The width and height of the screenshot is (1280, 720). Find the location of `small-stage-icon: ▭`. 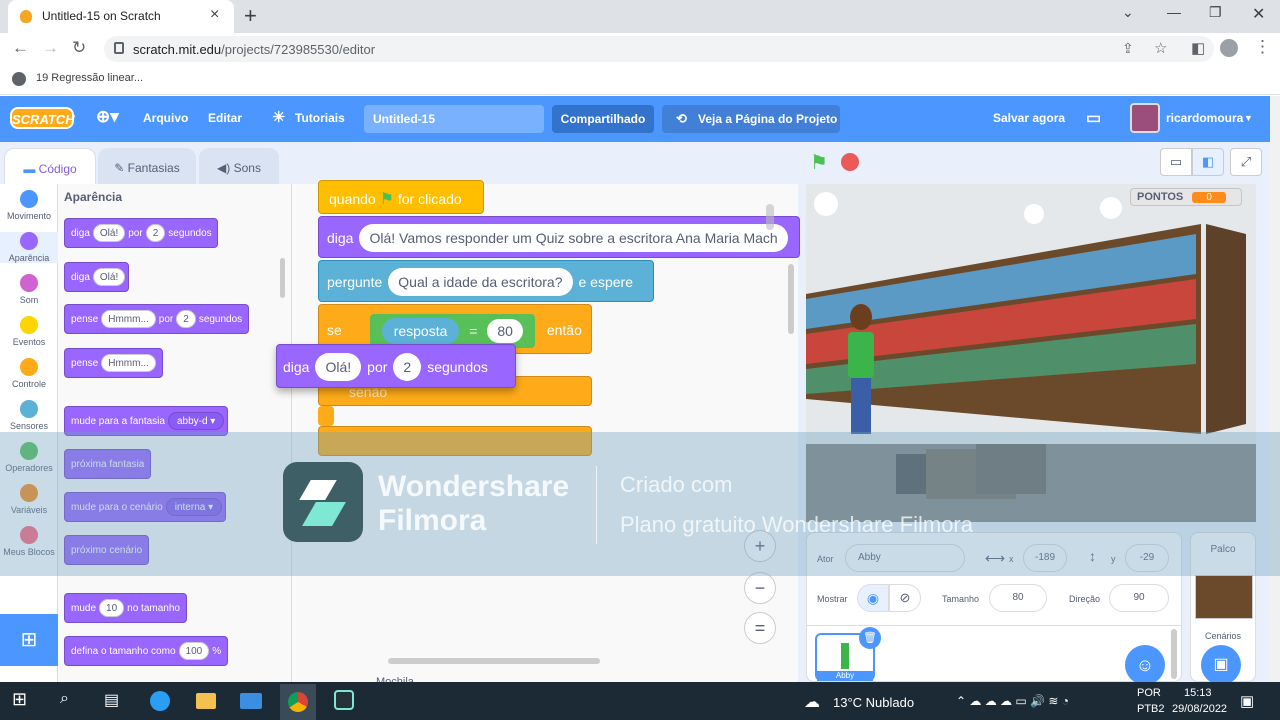

small-stage-icon: ▭ is located at coordinates (1176, 162).